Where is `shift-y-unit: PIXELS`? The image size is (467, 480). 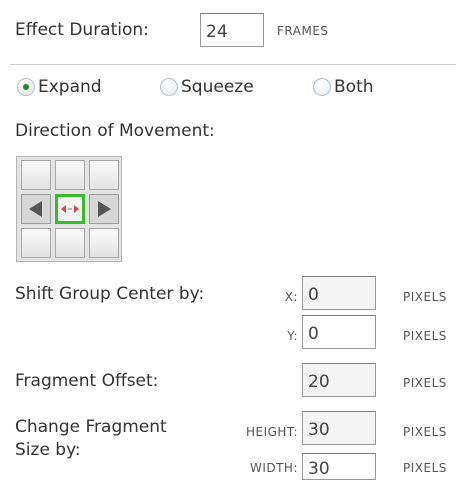 shift-y-unit: PIXELS is located at coordinates (425, 336).